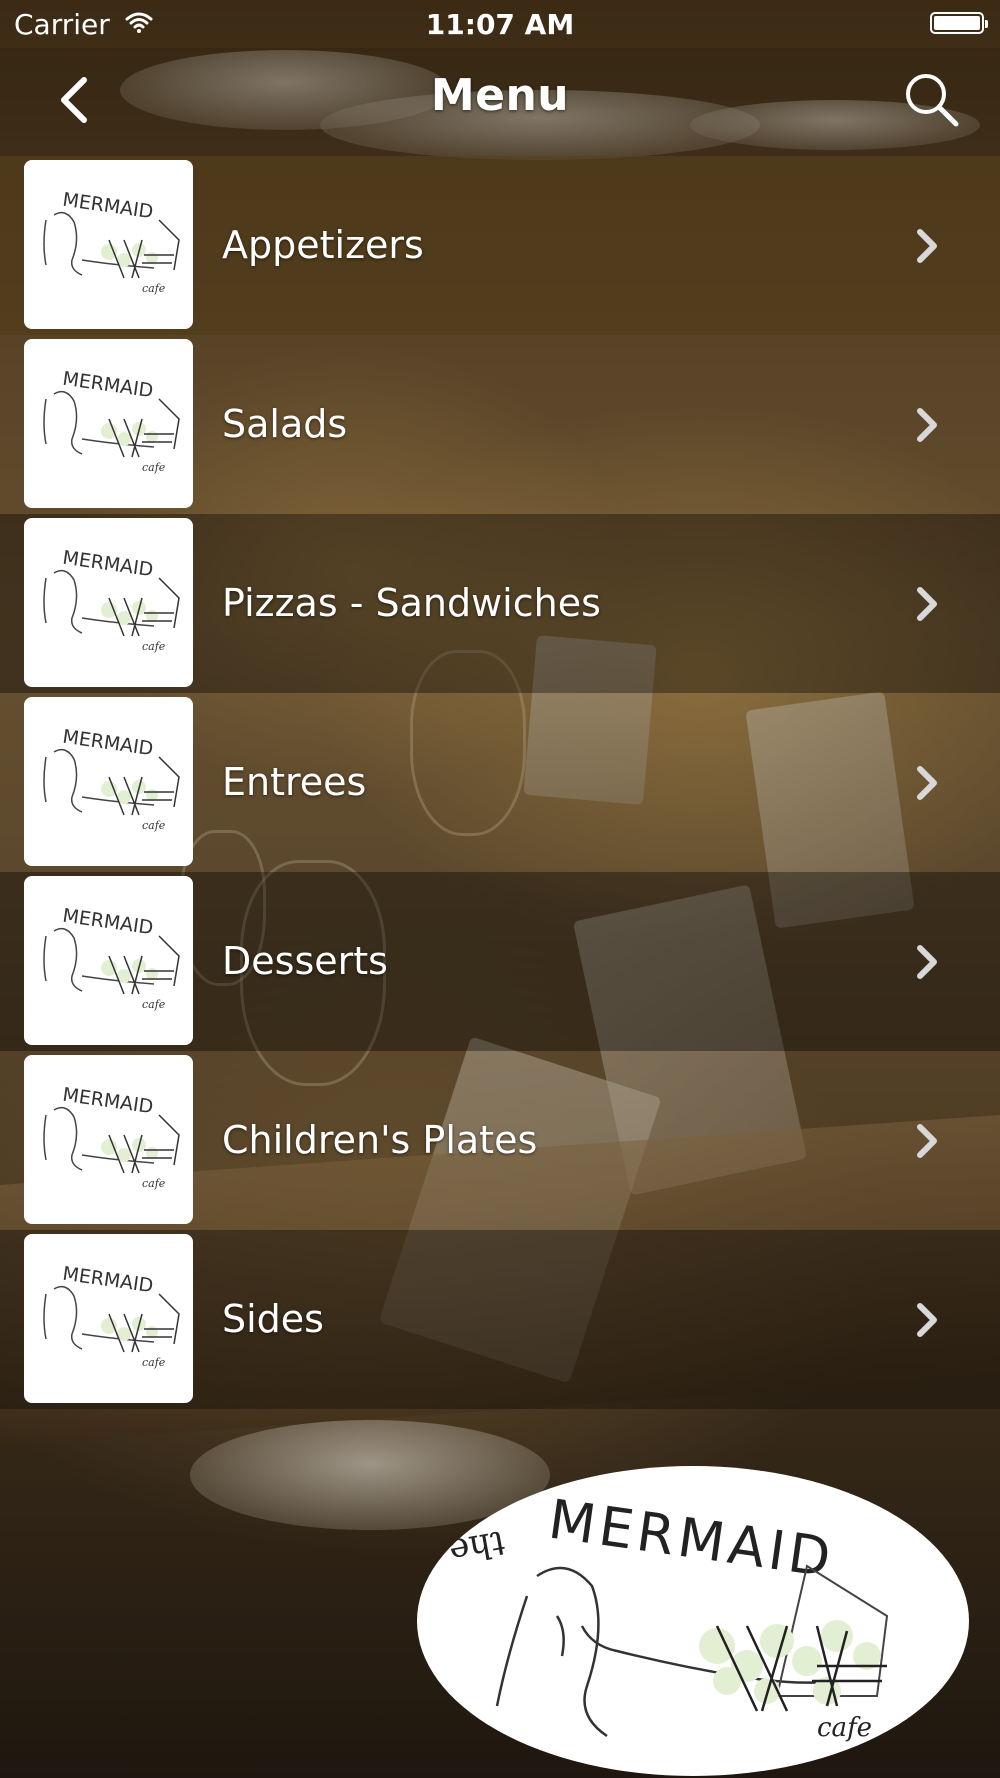 The height and width of the screenshot is (1778, 1000). Describe the element at coordinates (500, 961) in the screenshot. I see `menu-row: MERMAID cafe Desserts` at that location.